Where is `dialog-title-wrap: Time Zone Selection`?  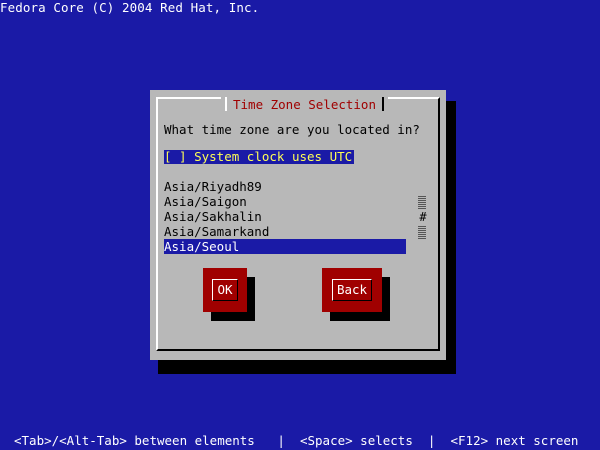 dialog-title-wrap: Time Zone Selection is located at coordinates (304, 104).